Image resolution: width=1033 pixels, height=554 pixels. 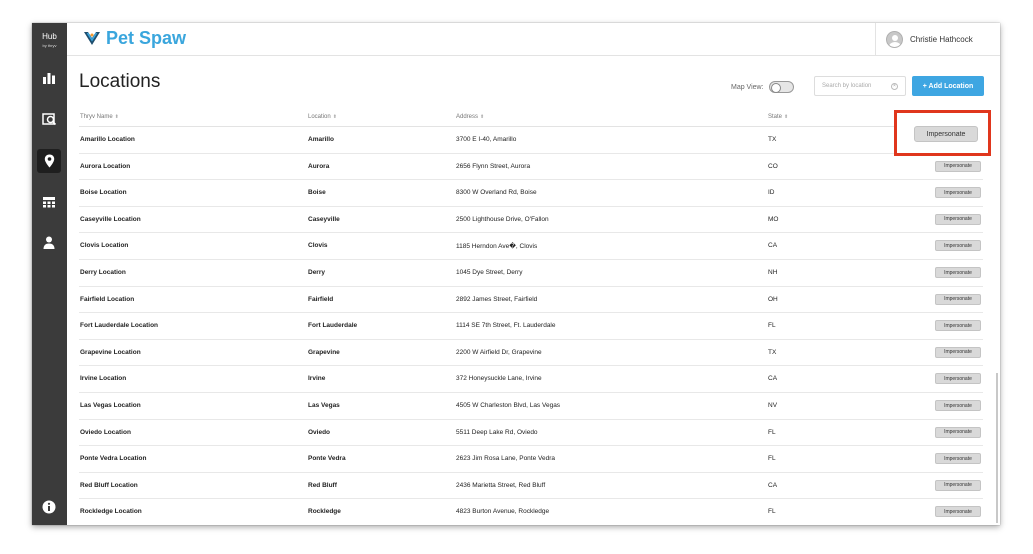 What do you see at coordinates (324, 219) in the screenshot?
I see `cell-location: Caseyville` at bounding box center [324, 219].